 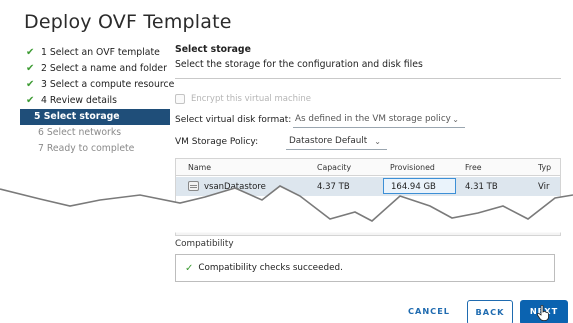 What do you see at coordinates (199, 167) in the screenshot?
I see `column-header-name: Name` at bounding box center [199, 167].